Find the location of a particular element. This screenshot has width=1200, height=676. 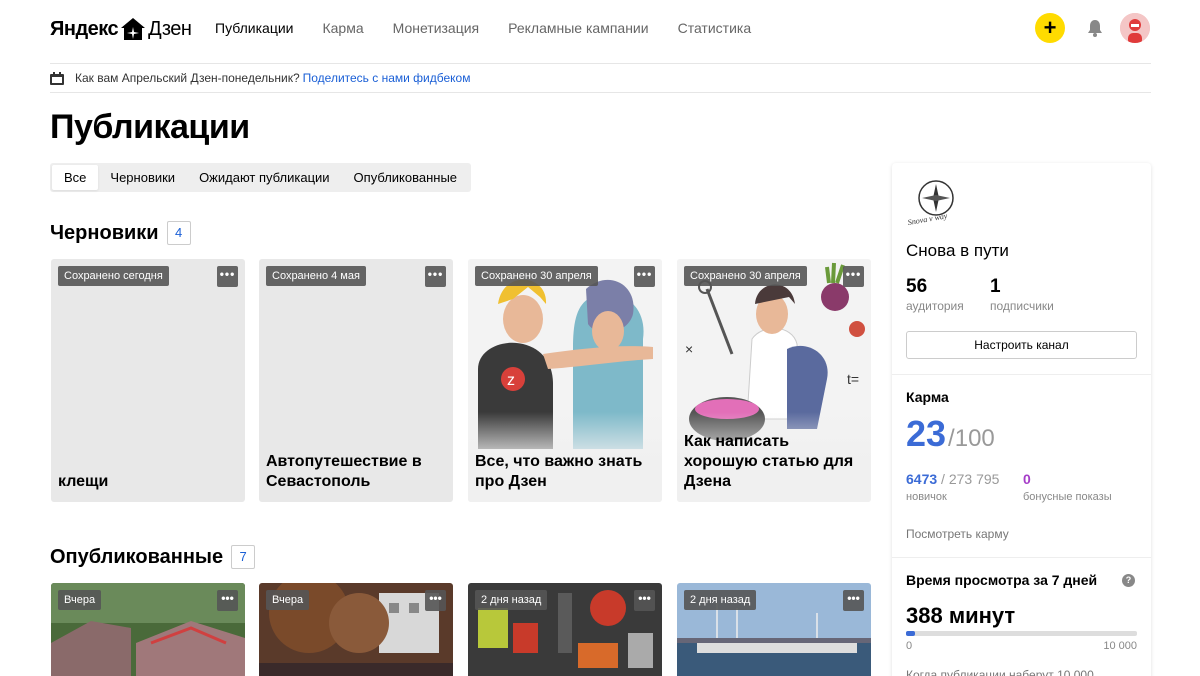

draft-title: Автопутешествие в Севастополь is located at coordinates (344, 471).